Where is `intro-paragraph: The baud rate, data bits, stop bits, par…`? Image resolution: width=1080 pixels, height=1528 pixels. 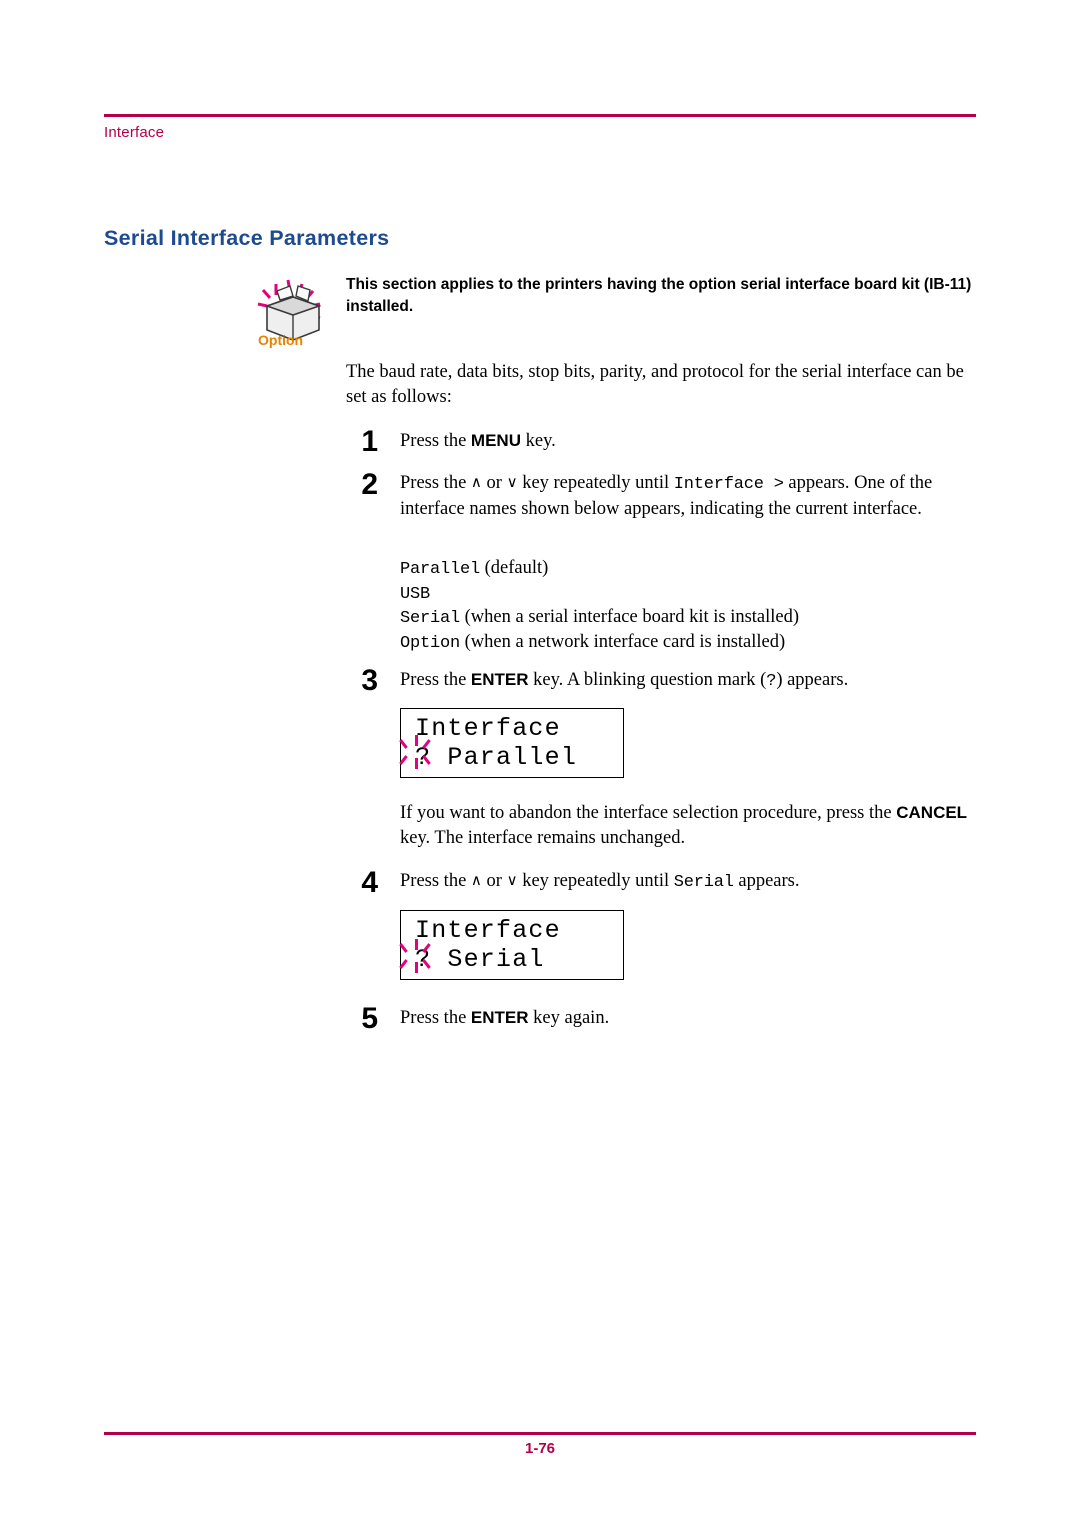 intro-paragraph: The baud rate, data bits, stop bits, par… is located at coordinates (655, 384).